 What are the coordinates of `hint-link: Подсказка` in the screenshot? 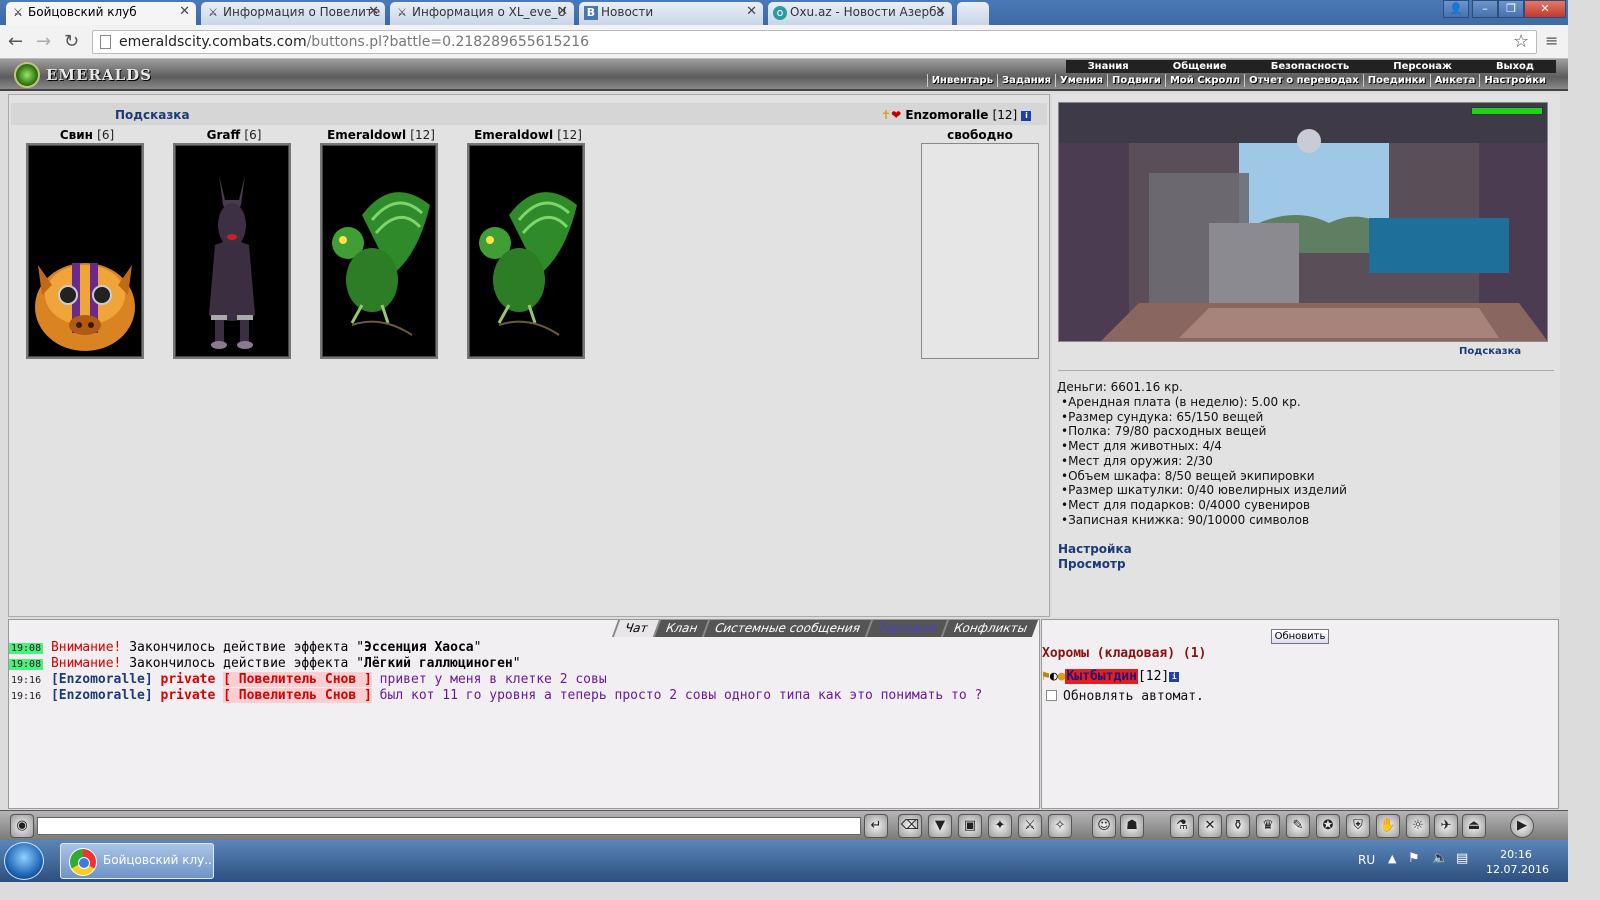 It's located at (152, 115).